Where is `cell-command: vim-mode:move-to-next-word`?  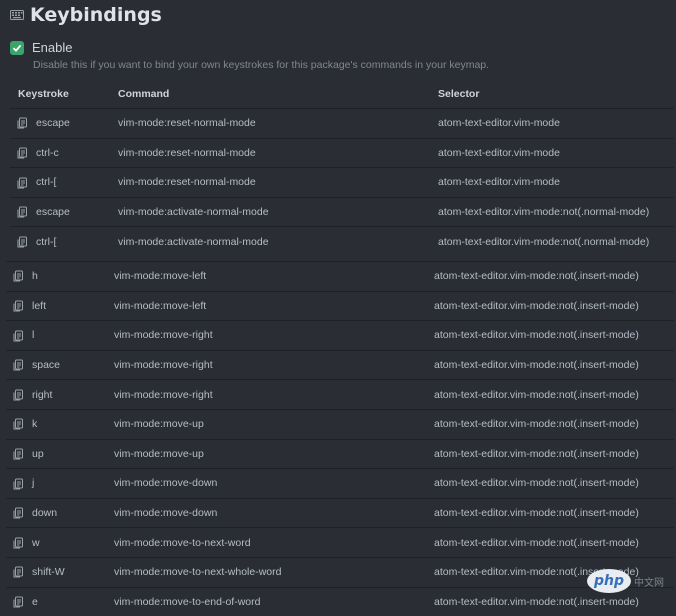 cell-command: vim-mode:move-to-next-word is located at coordinates (274, 542).